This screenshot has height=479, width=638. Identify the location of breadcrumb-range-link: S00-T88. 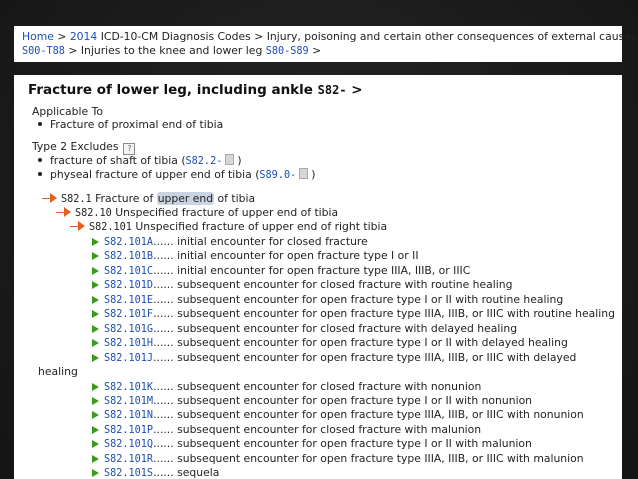
(43, 51).